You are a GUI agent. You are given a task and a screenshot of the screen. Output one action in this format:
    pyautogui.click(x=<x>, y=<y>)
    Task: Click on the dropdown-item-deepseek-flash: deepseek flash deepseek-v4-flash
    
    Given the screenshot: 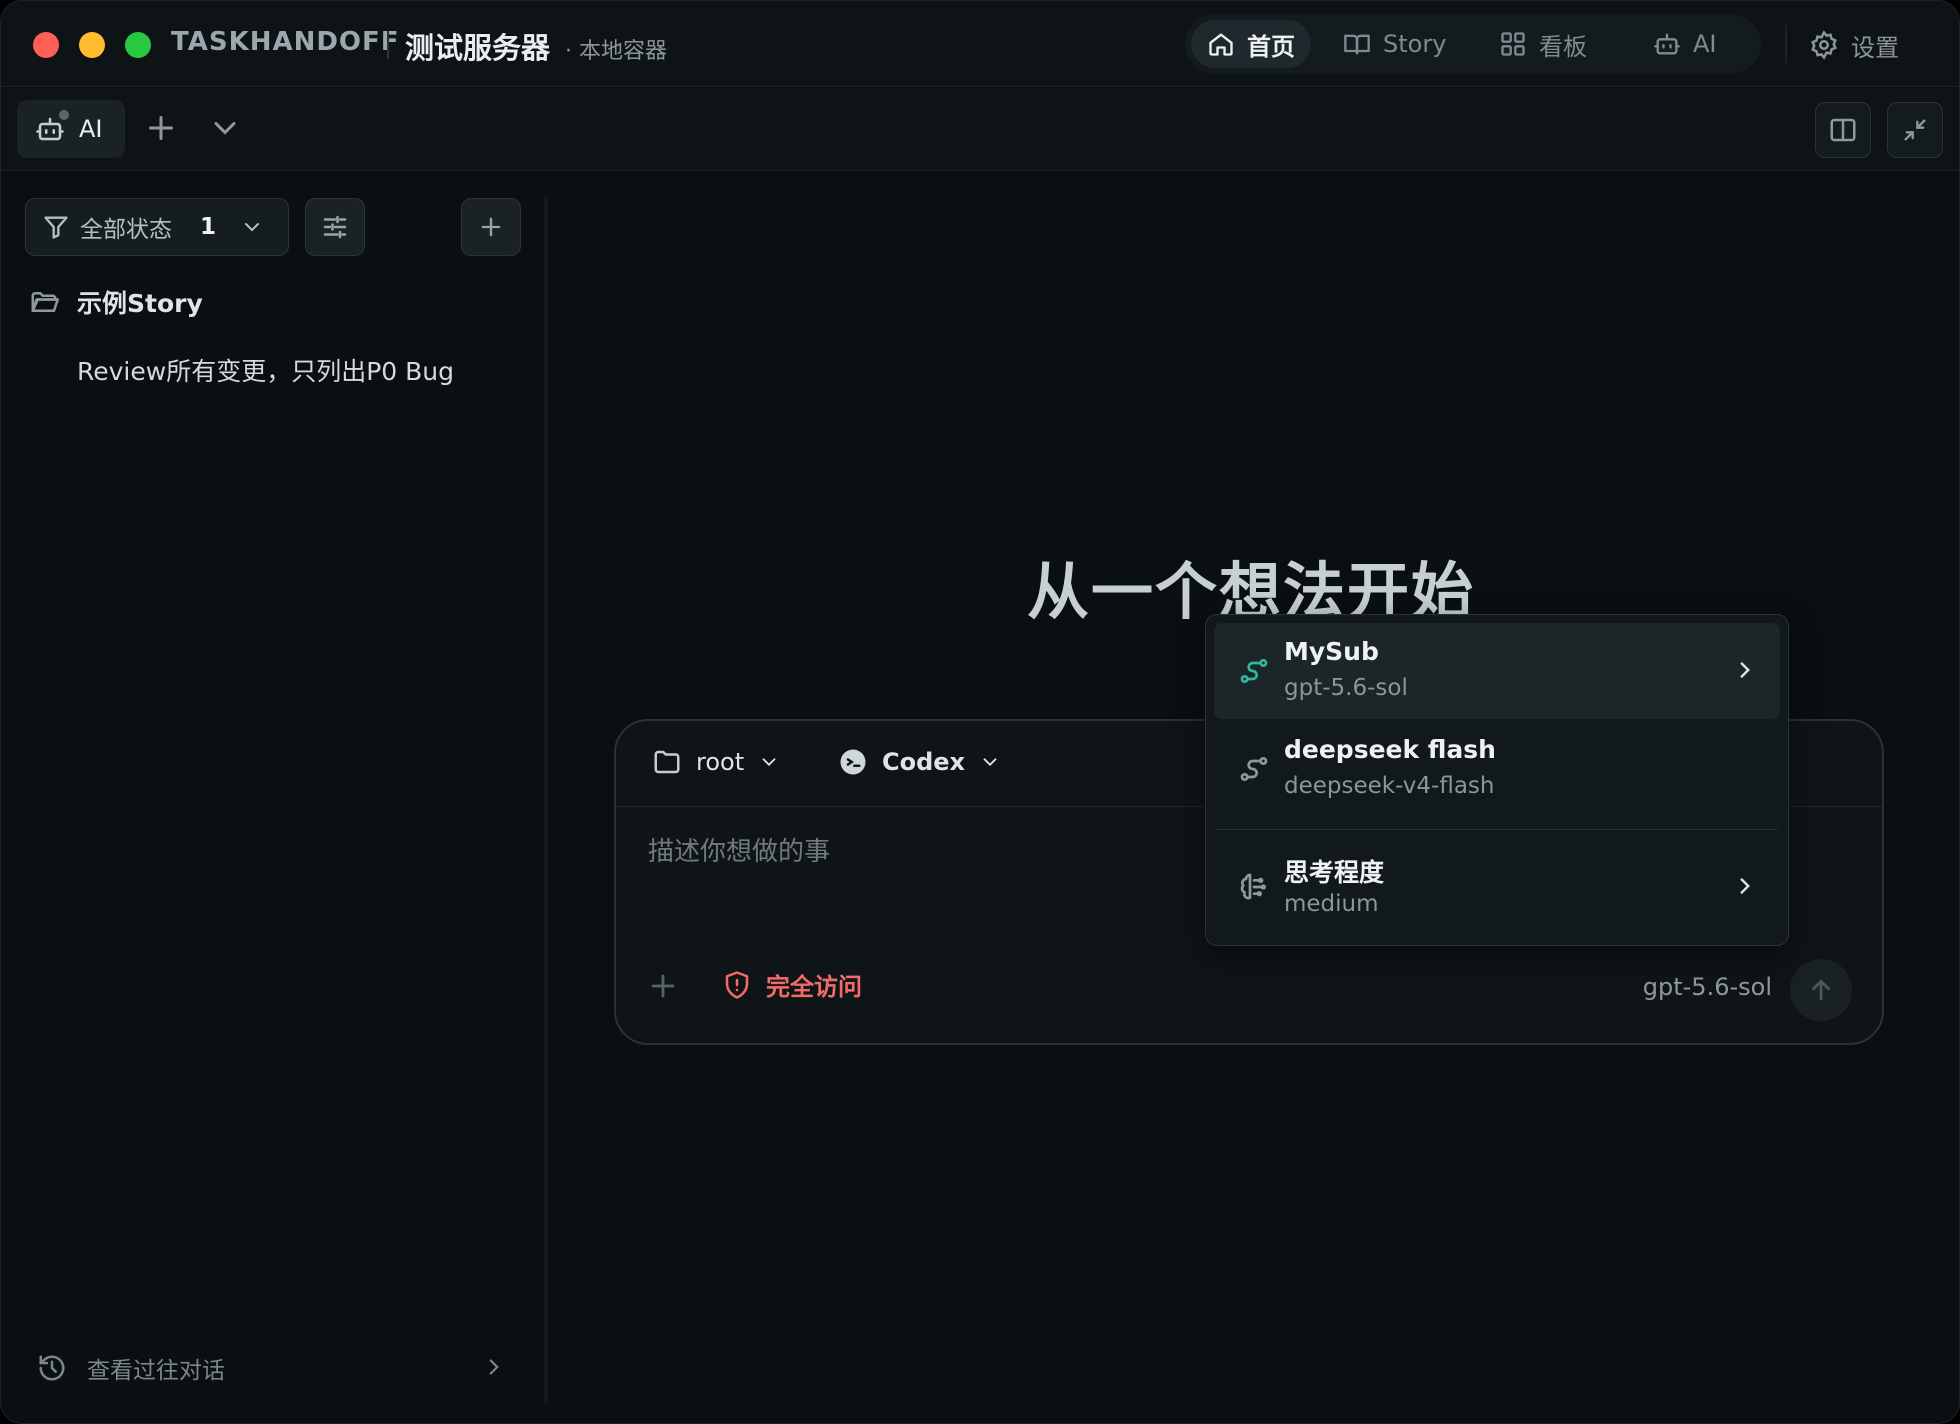 What is the action you would take?
    pyautogui.click(x=1497, y=769)
    